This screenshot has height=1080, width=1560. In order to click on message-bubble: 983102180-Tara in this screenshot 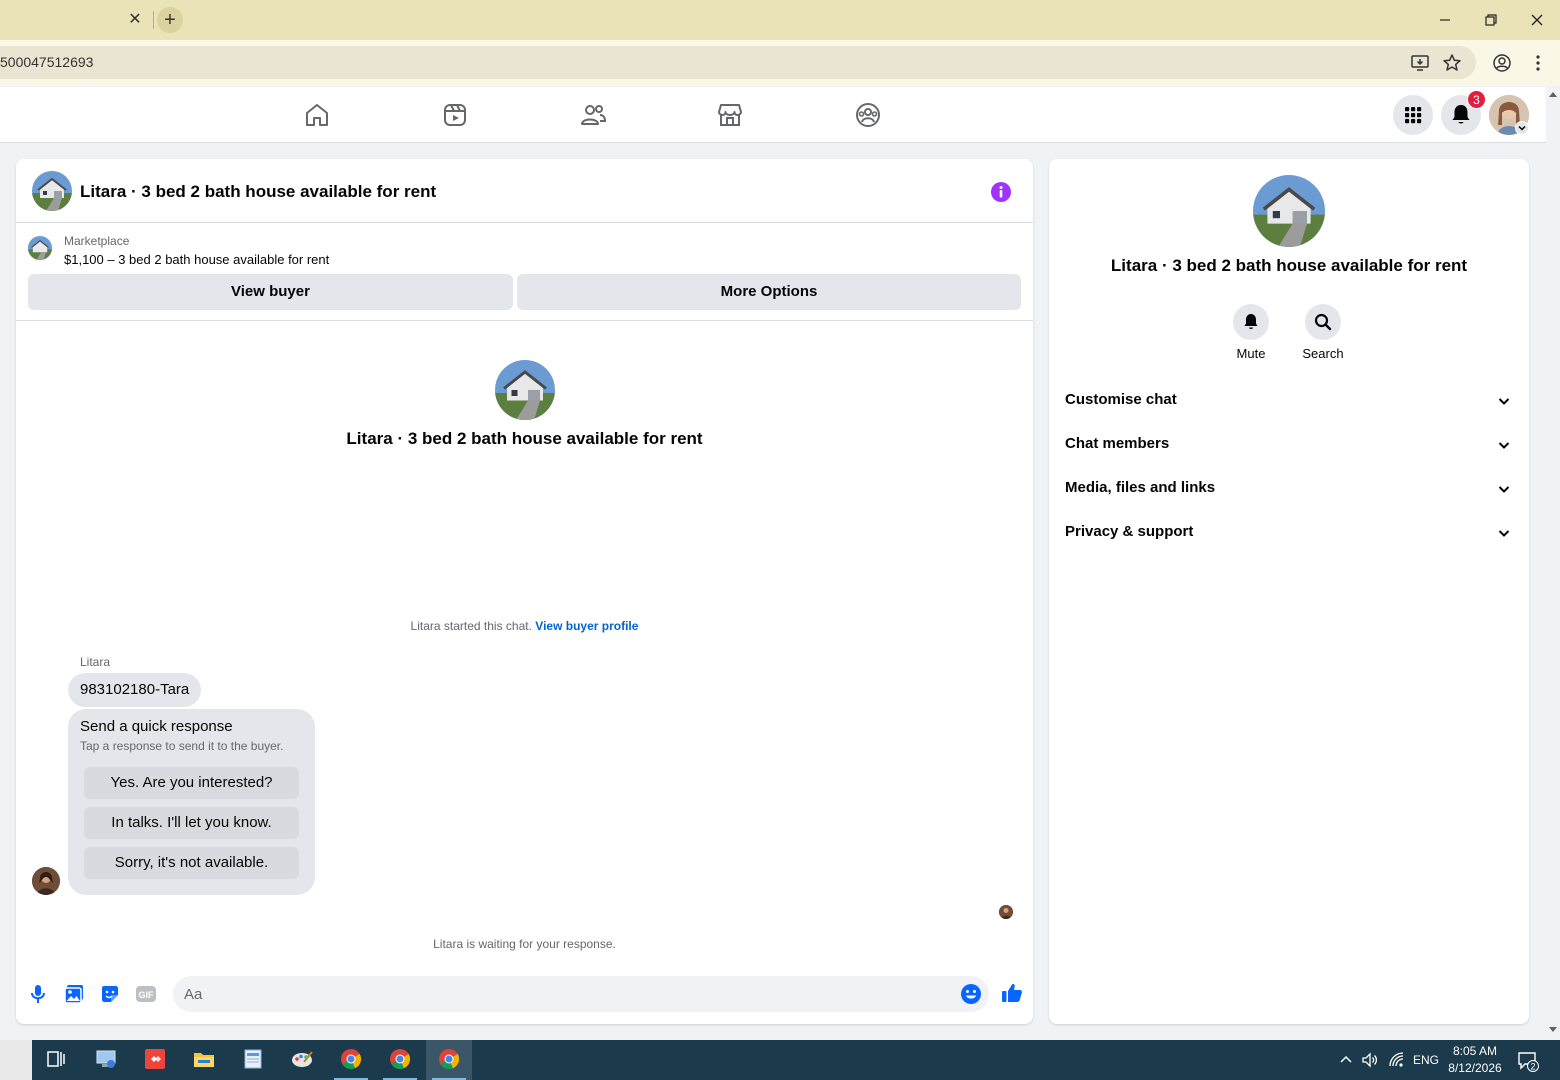, I will do `click(135, 690)`.